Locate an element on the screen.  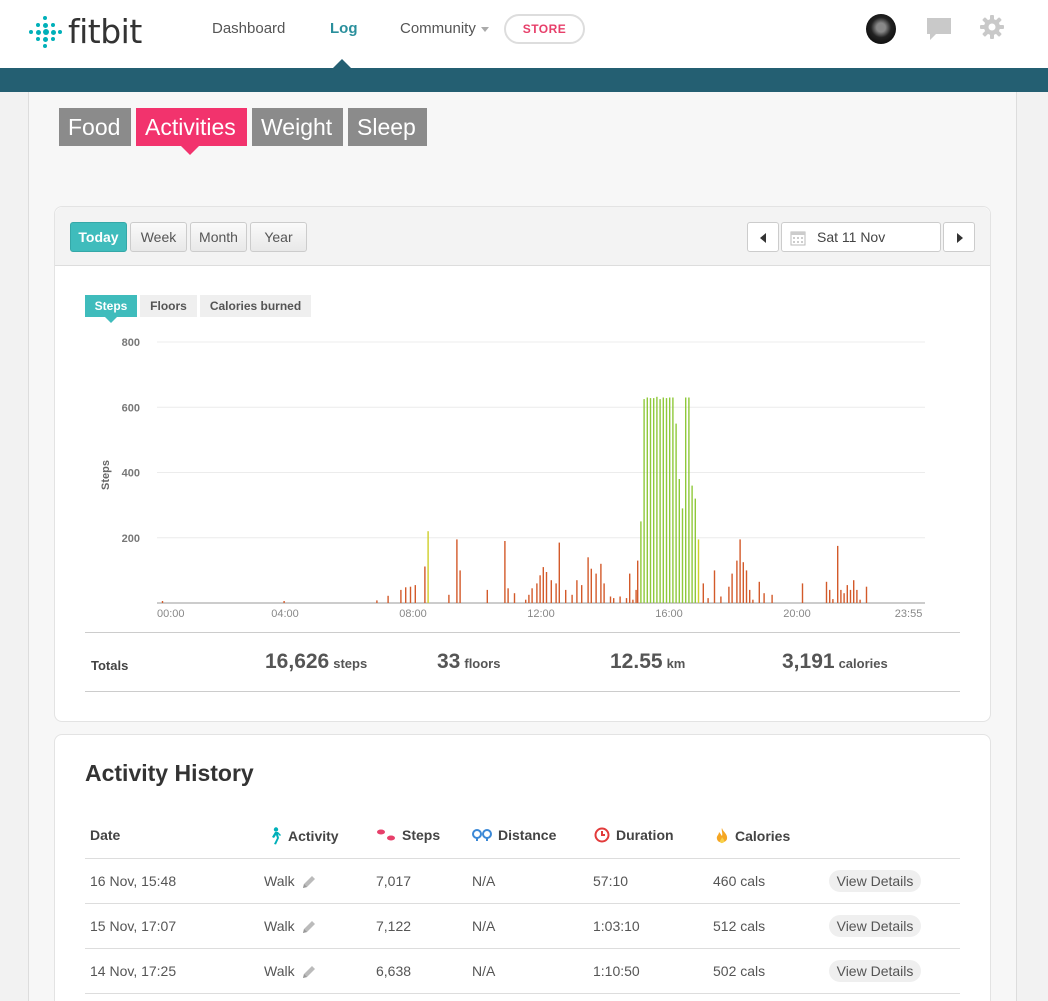
column-duration-label: Duration is located at coordinates (645, 835).